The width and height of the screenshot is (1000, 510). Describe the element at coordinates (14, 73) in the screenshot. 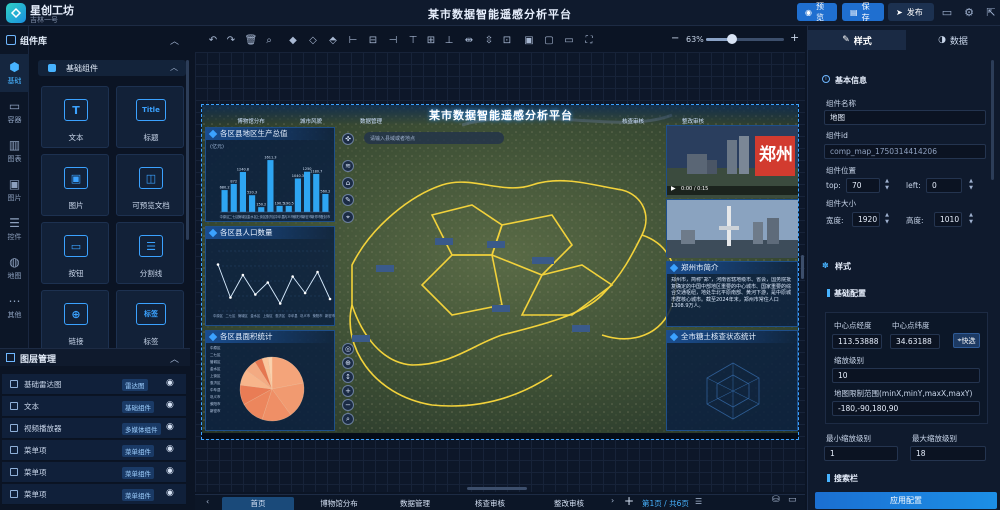

I see `rail-item-cube: ⬢ 基础` at that location.